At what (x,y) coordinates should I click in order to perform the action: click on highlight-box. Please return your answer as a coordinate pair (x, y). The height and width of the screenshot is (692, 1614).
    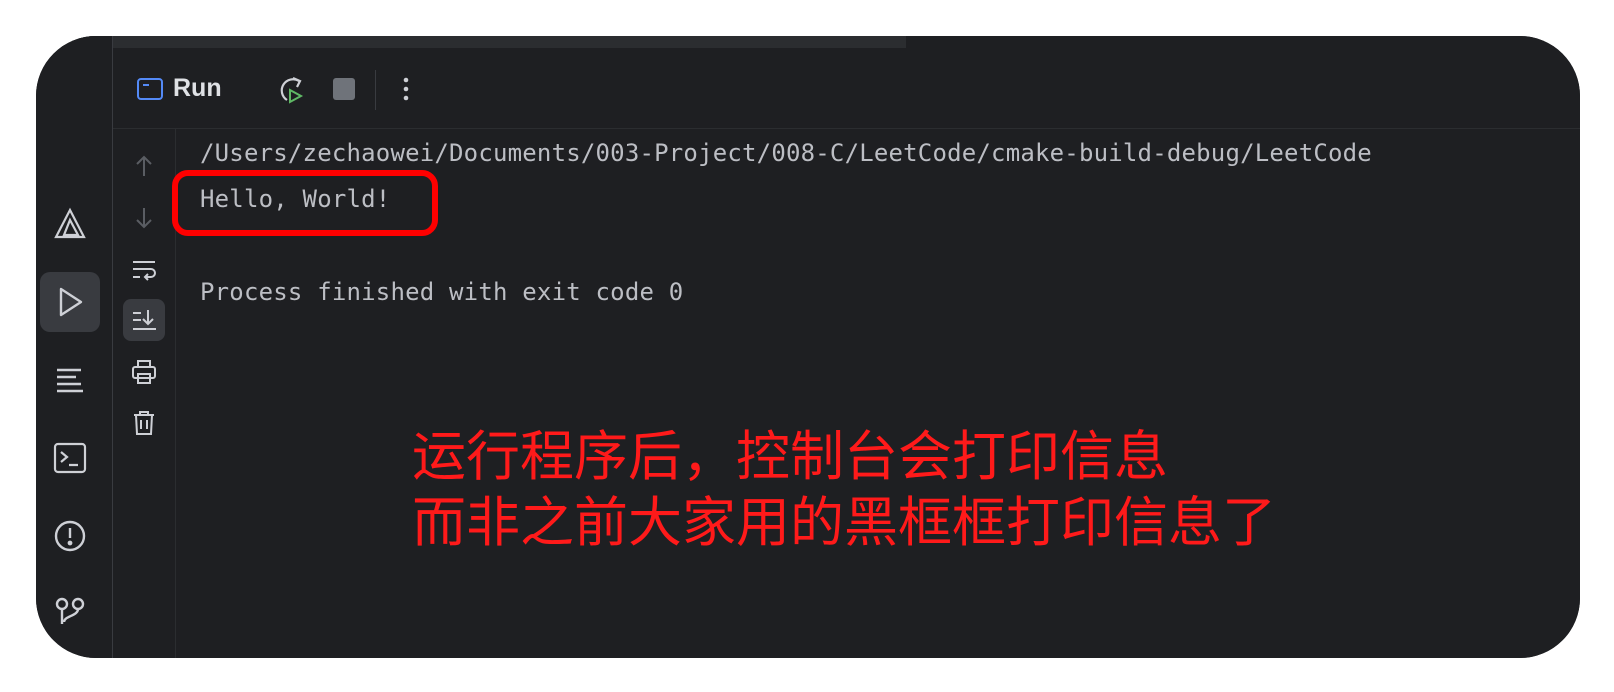
    Looking at the image, I should click on (305, 203).